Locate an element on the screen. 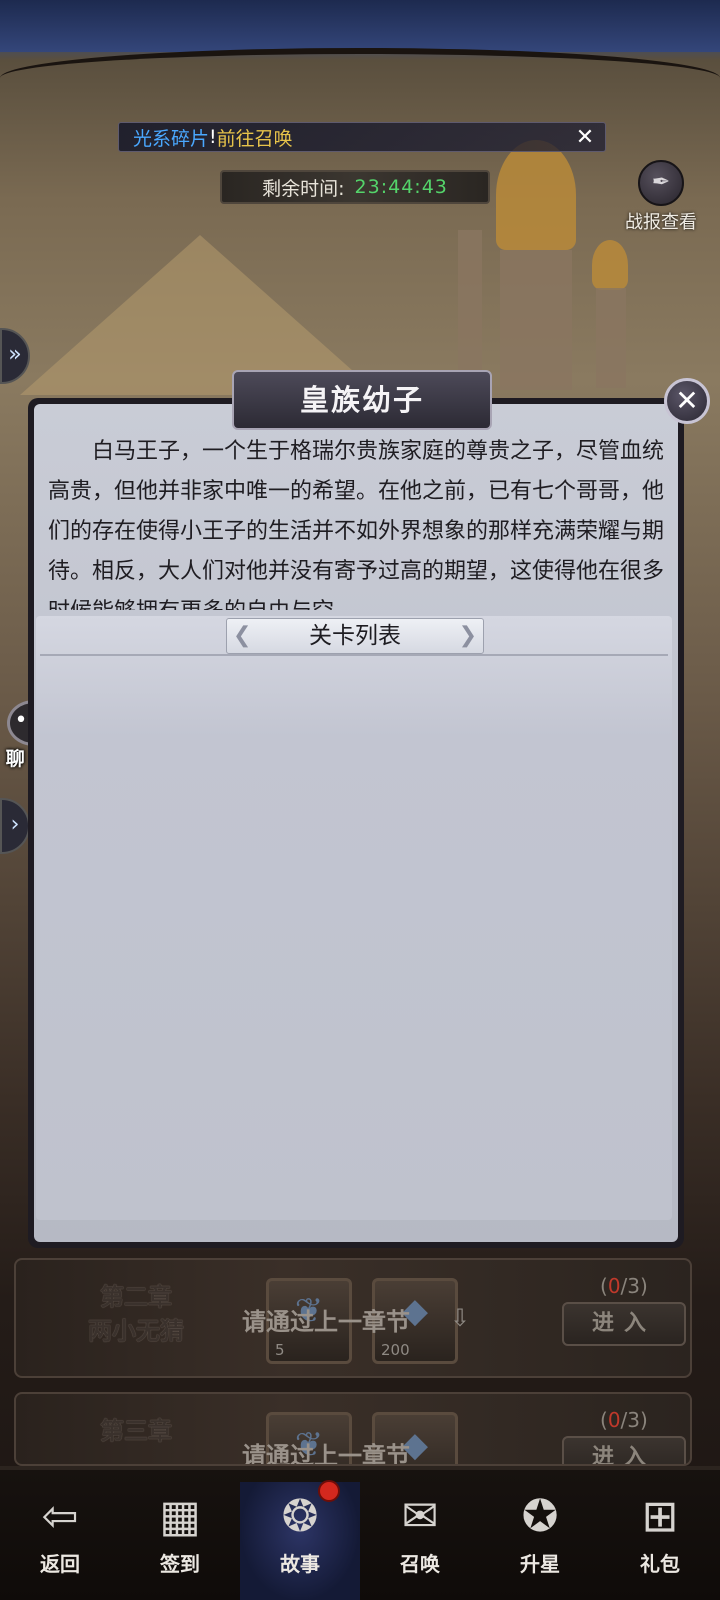  shard-notice-bang: ! is located at coordinates (213, 137).